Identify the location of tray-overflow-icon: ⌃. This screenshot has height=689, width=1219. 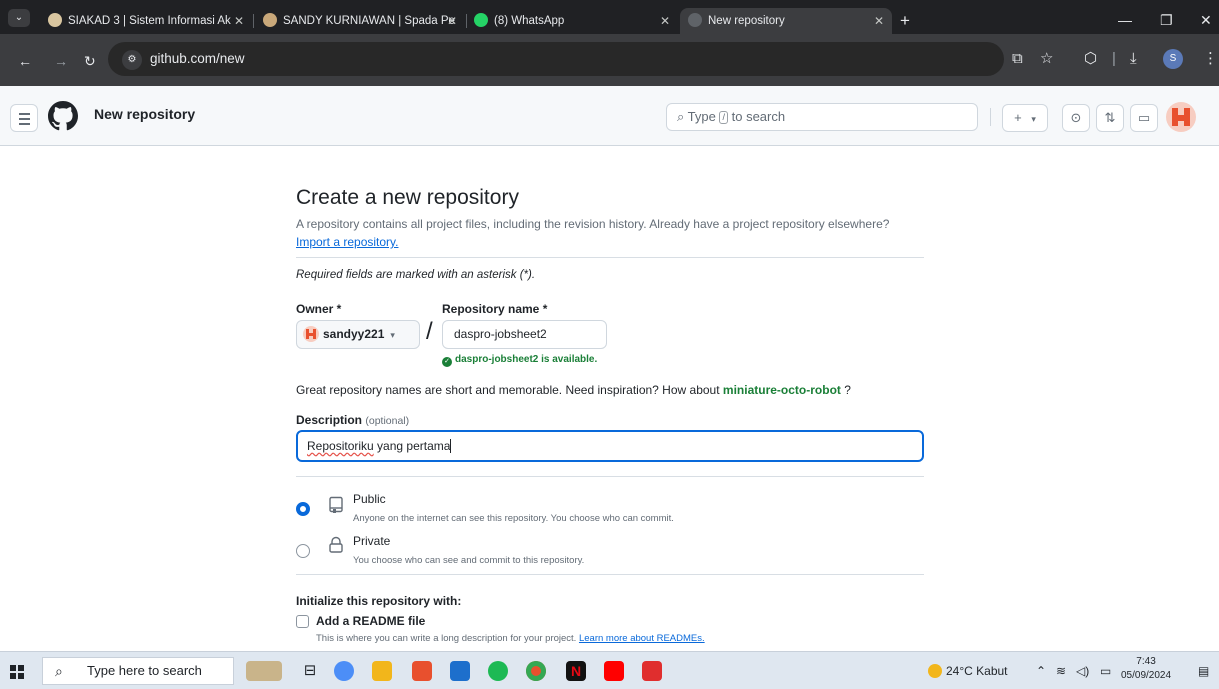
(1041, 671).